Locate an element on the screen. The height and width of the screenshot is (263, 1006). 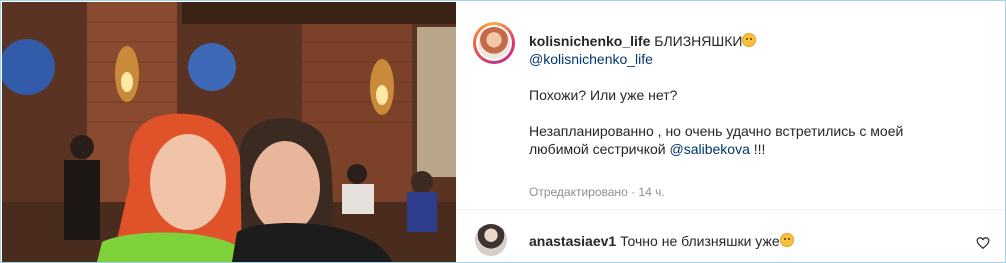
caption-line-3-prefix: любимой сестричкой is located at coordinates (599, 149).